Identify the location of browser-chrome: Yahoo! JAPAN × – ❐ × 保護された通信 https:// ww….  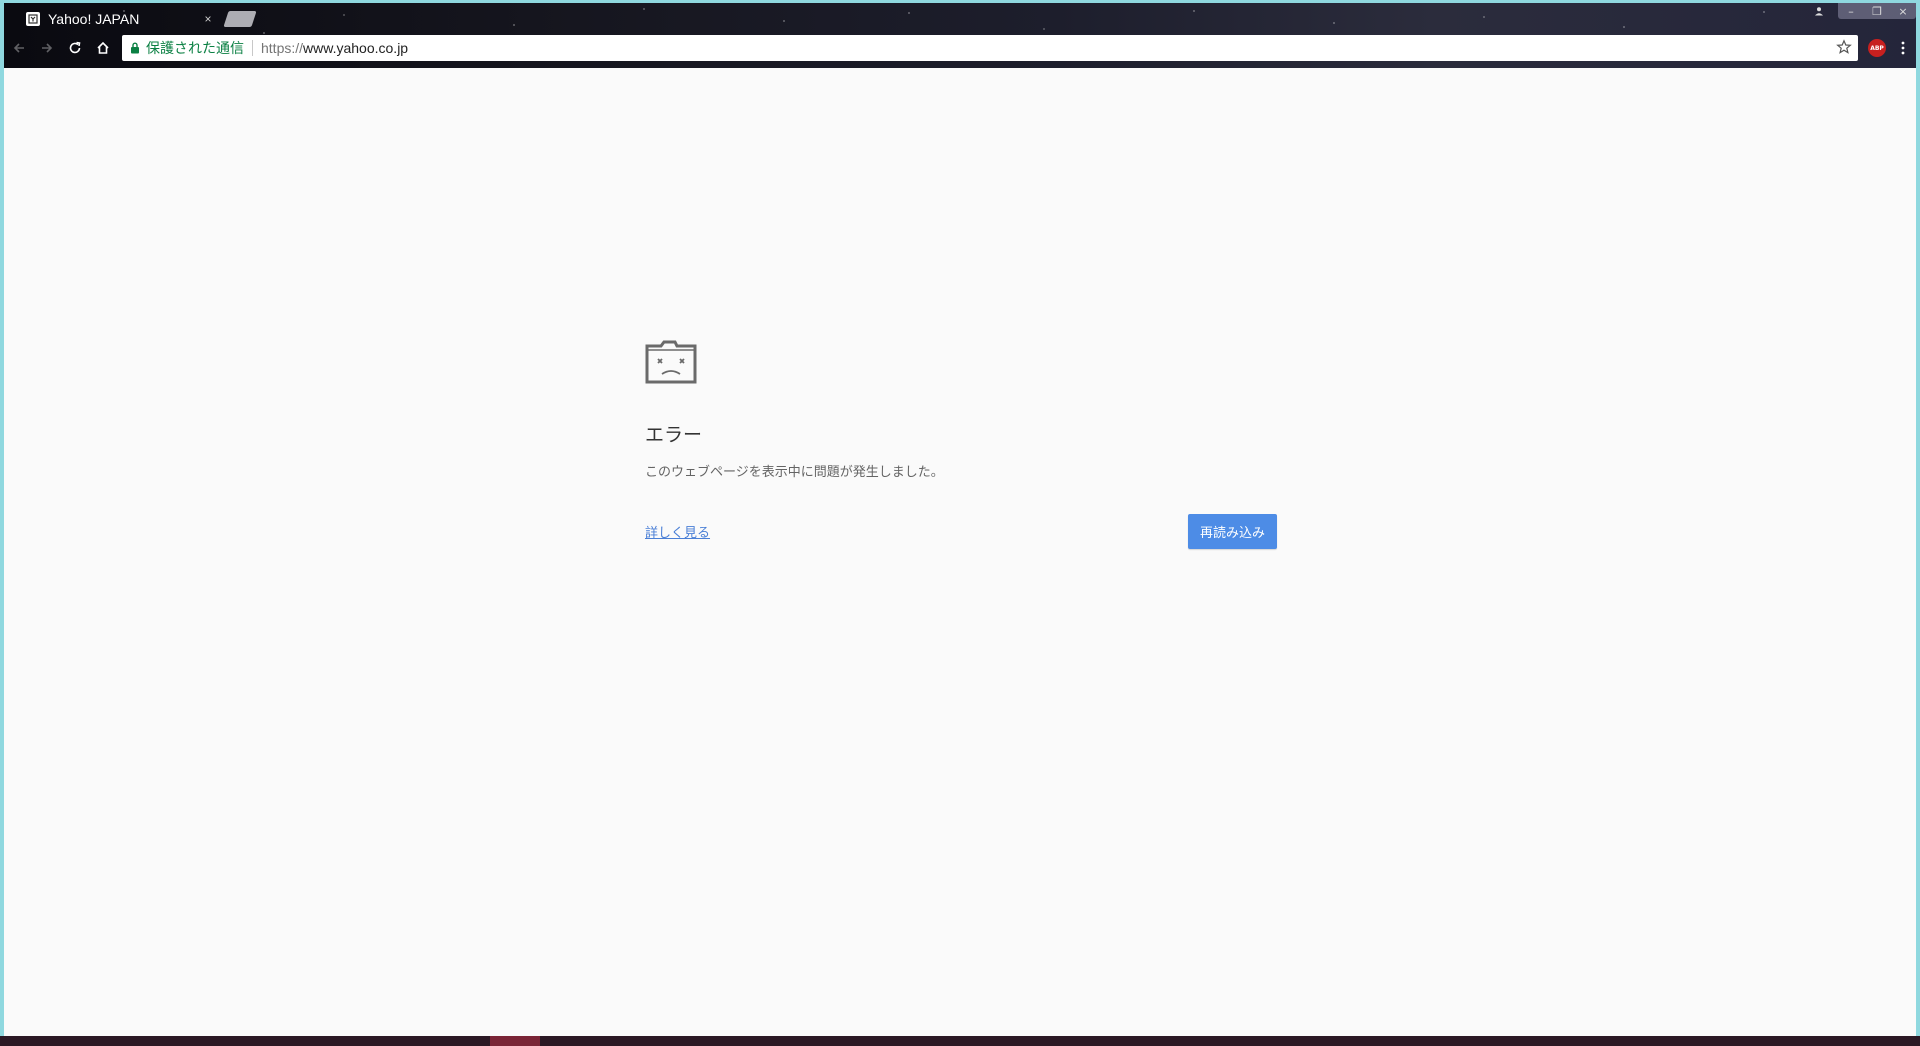
(960, 35).